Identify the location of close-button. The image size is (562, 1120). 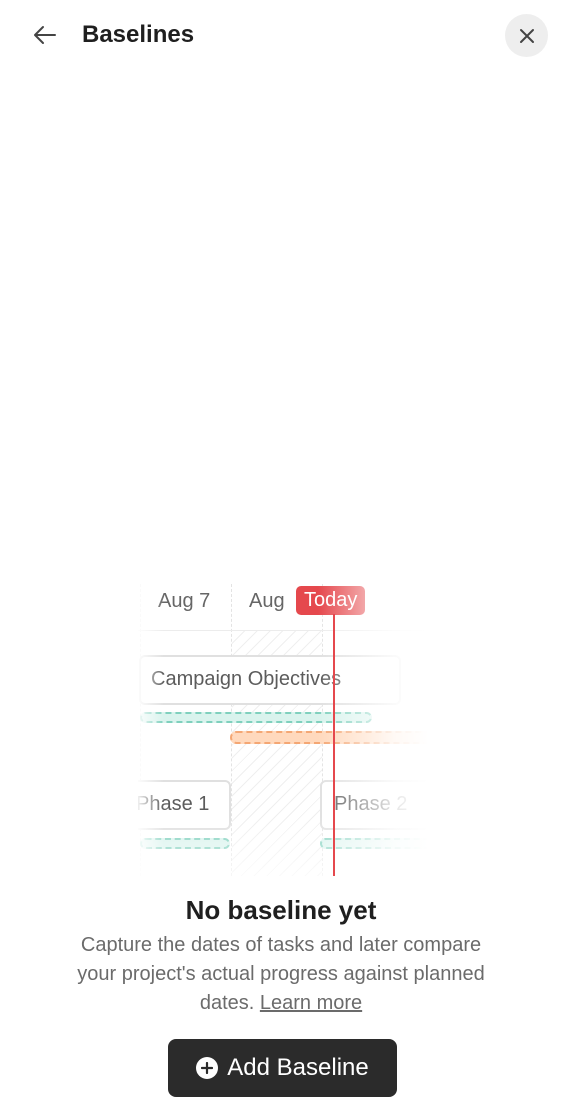
(526, 35).